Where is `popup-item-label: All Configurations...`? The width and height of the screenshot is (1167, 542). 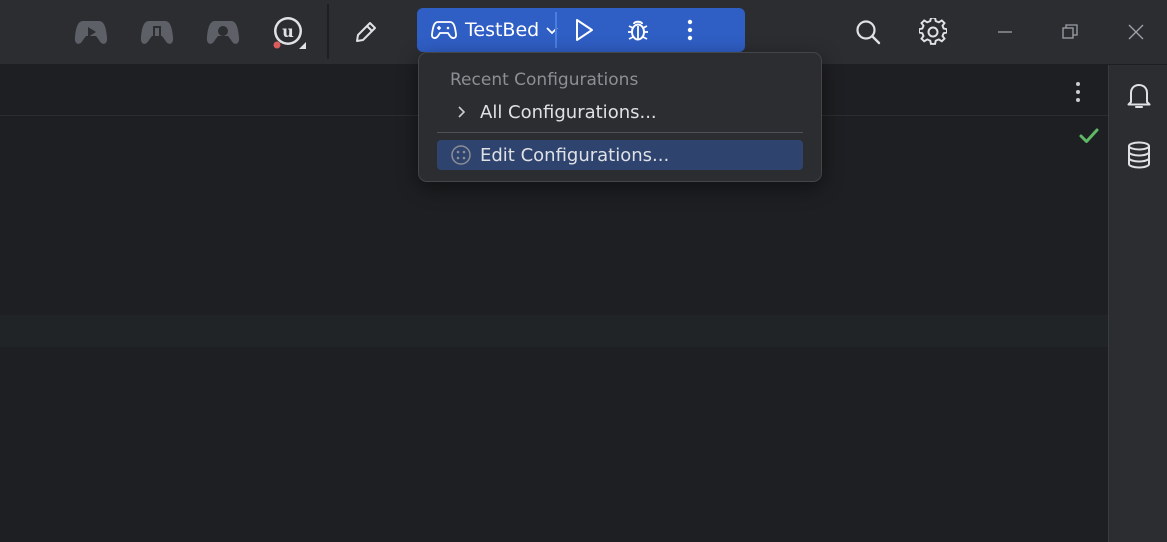 popup-item-label: All Configurations... is located at coordinates (568, 112).